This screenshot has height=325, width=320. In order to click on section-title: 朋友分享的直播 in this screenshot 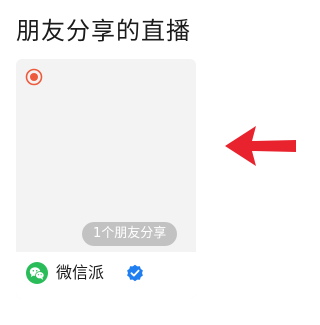, I will do `click(103, 31)`.